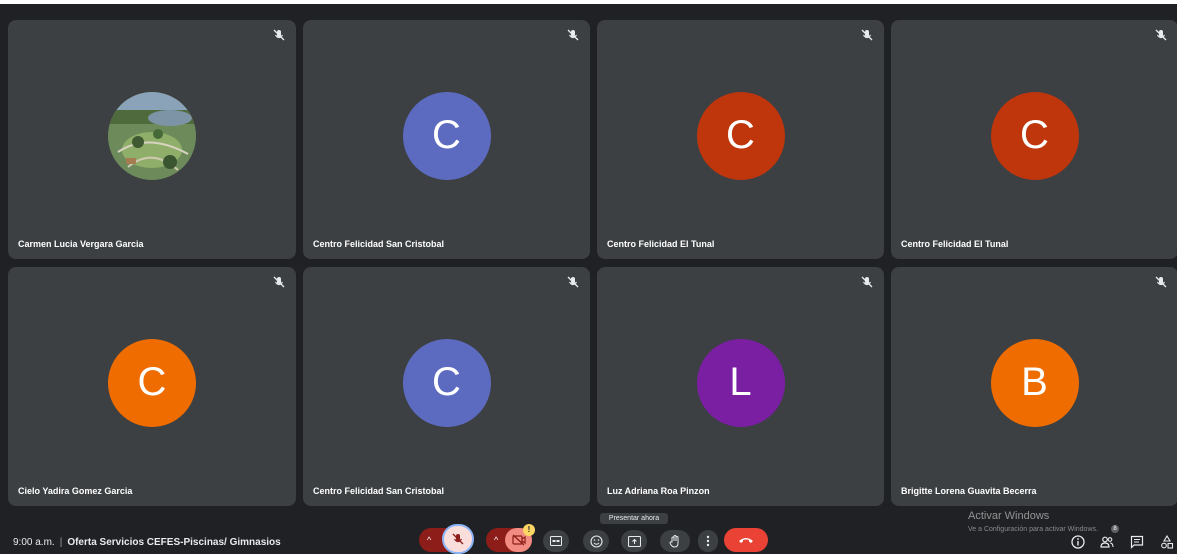 This screenshot has height=554, width=1177. What do you see at coordinates (1167, 542) in the screenshot?
I see `activities-icon` at bounding box center [1167, 542].